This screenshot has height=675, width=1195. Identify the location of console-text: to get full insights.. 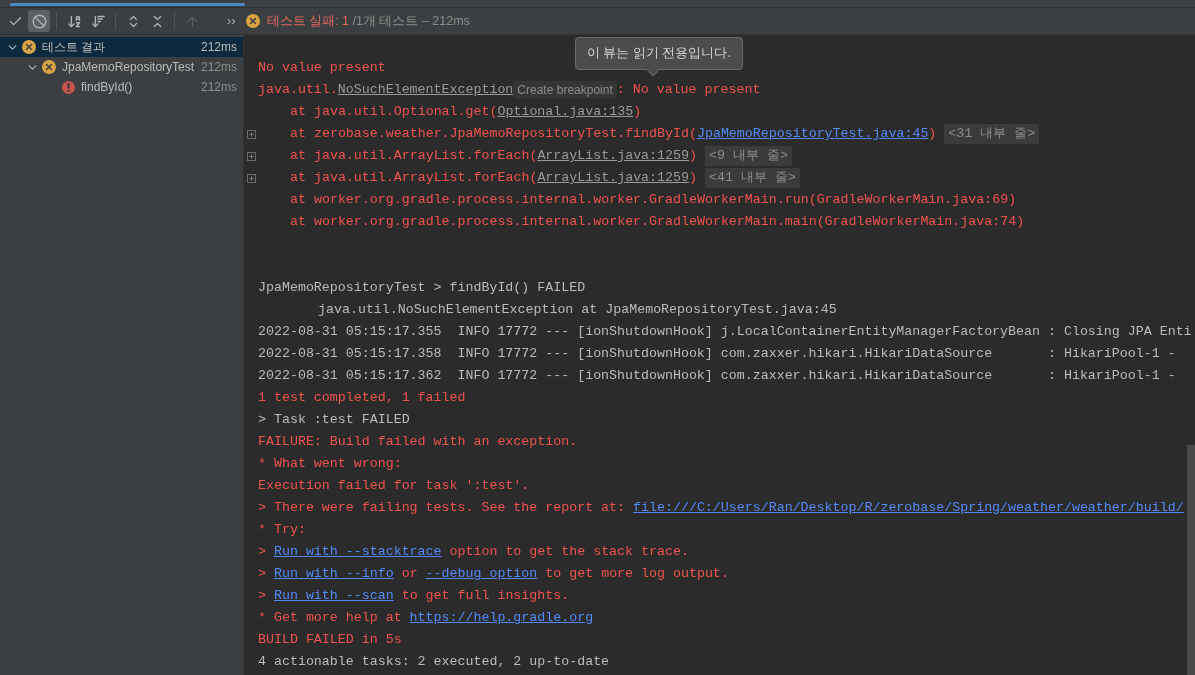
(485, 596).